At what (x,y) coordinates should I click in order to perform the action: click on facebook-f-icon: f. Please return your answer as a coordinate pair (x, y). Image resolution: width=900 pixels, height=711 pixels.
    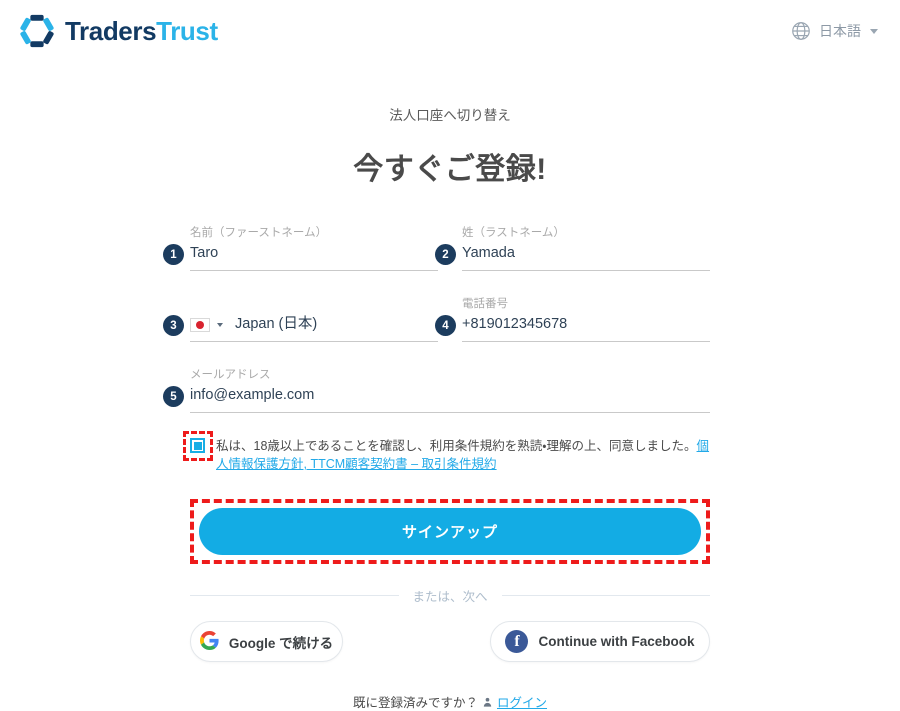
    Looking at the image, I should click on (517, 641).